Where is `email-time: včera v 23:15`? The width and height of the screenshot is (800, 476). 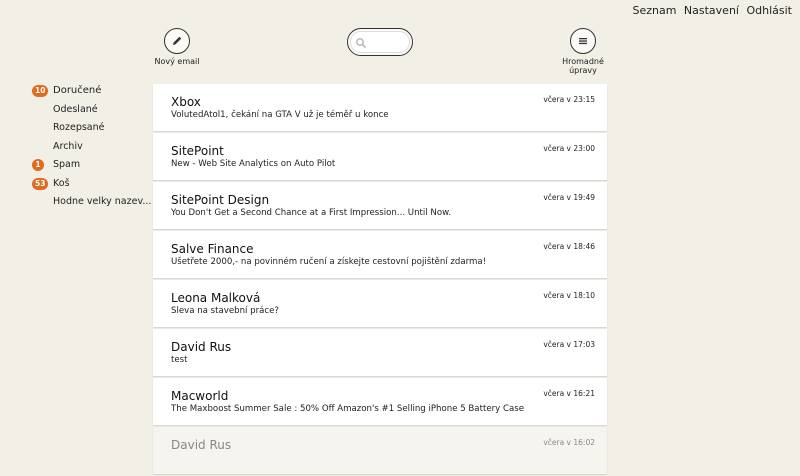
email-time: včera v 23:15 is located at coordinates (569, 99).